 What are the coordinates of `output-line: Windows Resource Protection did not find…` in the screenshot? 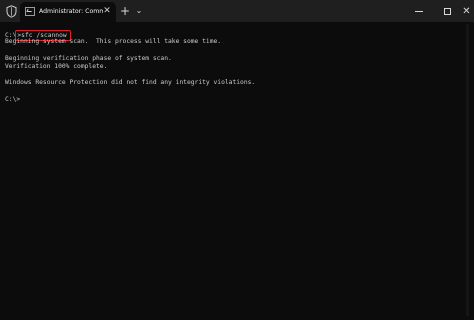 It's located at (130, 83).